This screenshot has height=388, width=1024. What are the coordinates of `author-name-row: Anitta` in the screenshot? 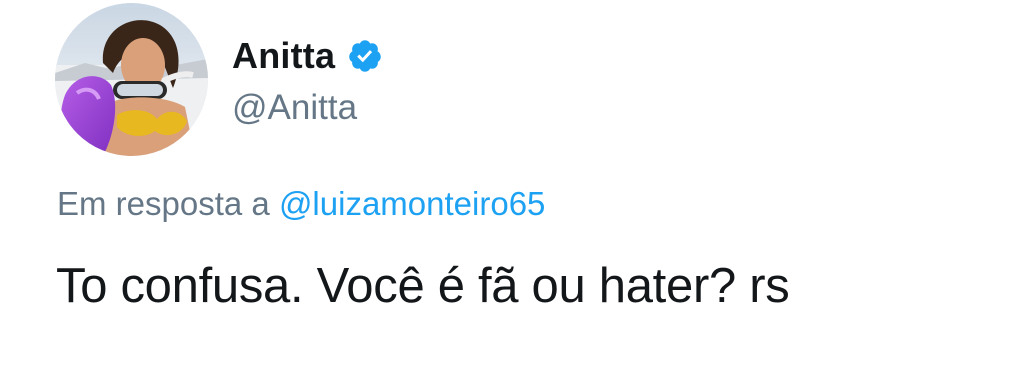 It's located at (307, 56).